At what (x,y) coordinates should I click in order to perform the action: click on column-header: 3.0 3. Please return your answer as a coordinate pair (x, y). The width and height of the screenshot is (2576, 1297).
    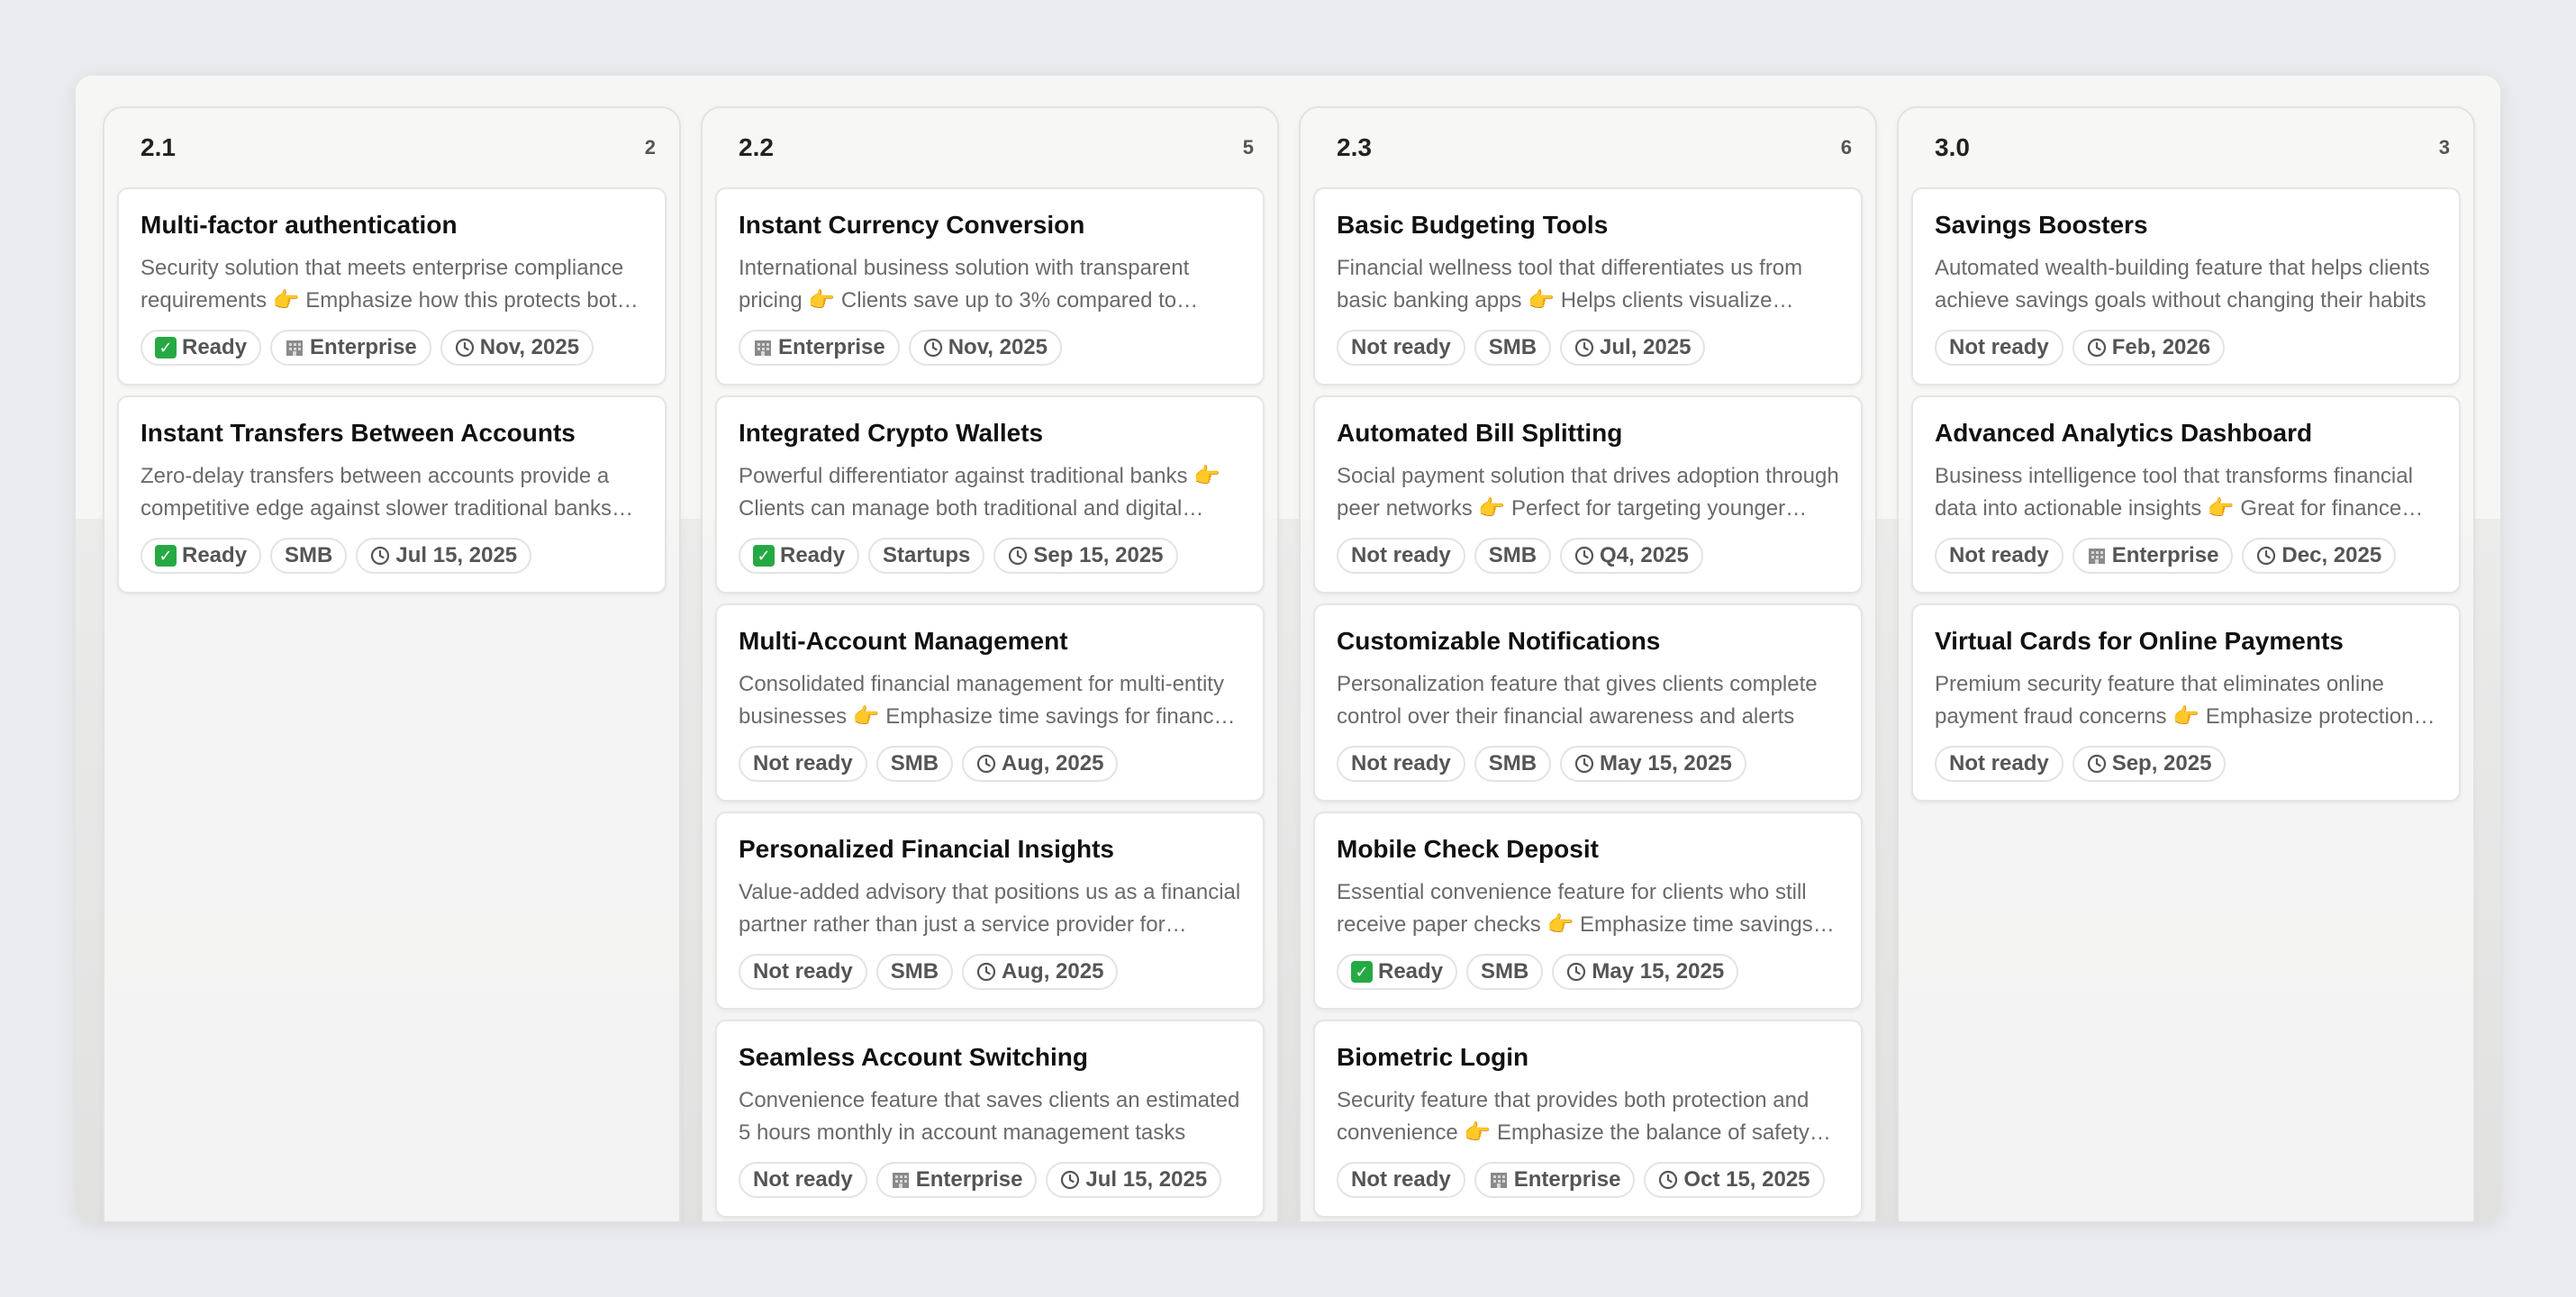
    Looking at the image, I should click on (2186, 147).